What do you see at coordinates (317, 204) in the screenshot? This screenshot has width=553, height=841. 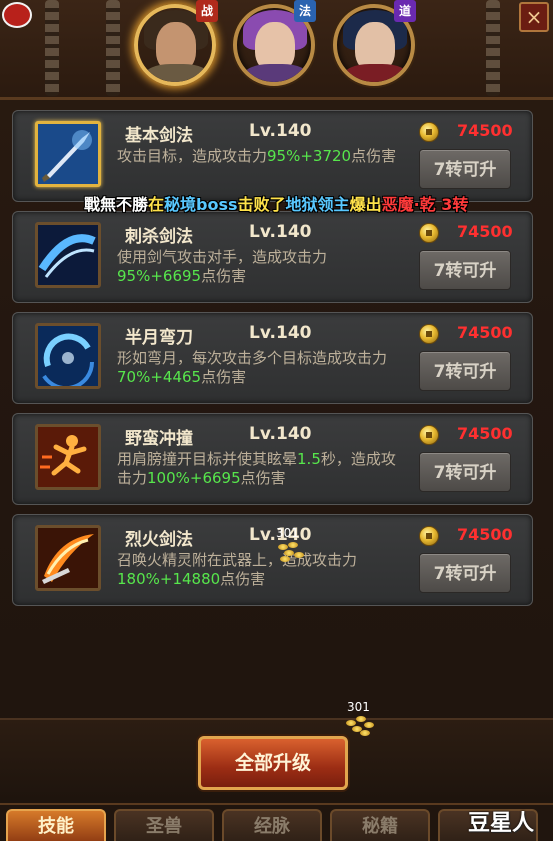 I see `broadcast-boss: 地狱领主` at bounding box center [317, 204].